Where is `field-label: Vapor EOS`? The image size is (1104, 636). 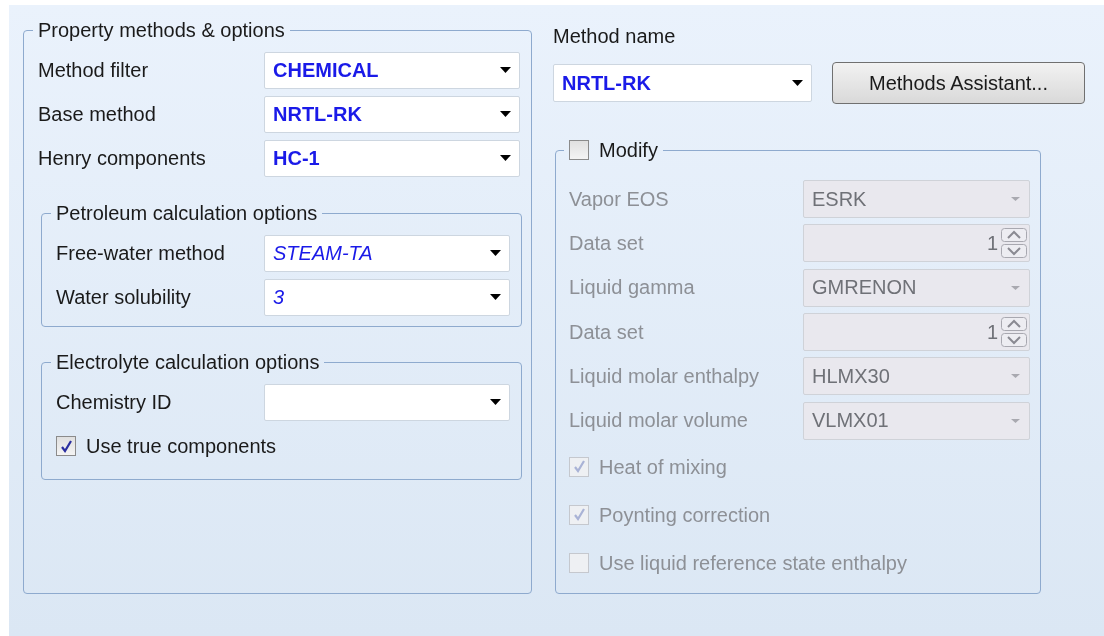 field-label: Vapor EOS is located at coordinates (619, 199).